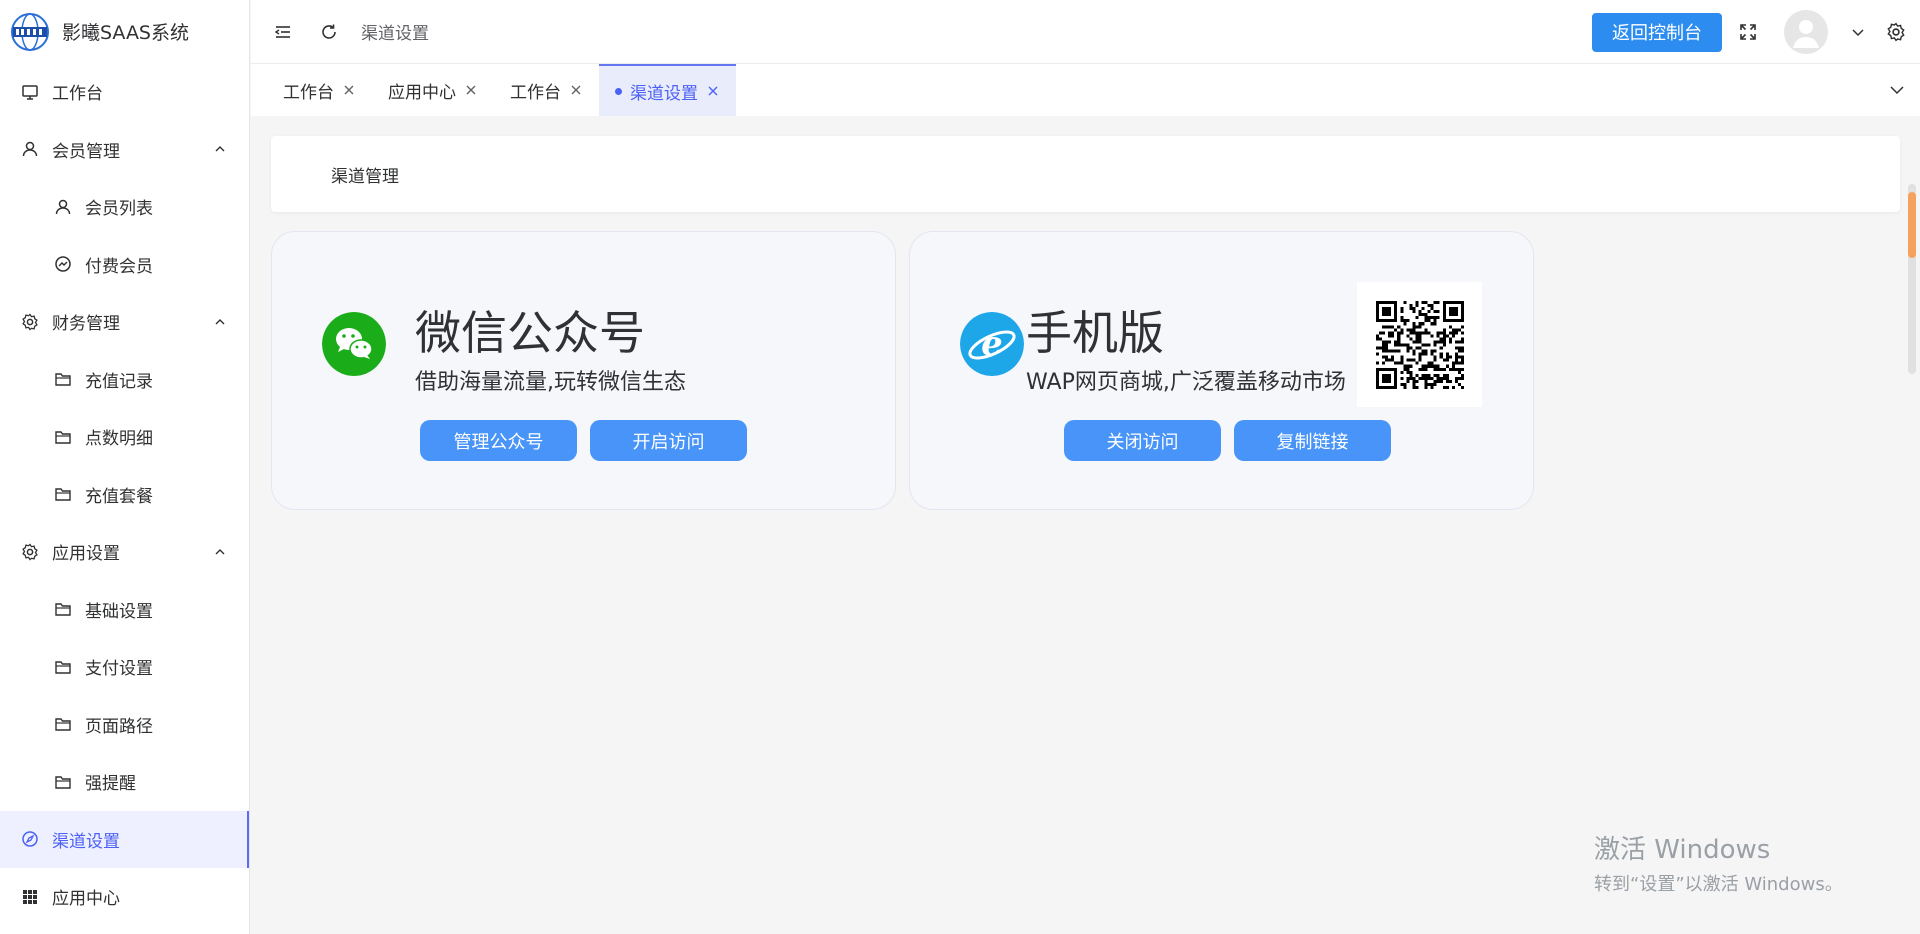  I want to click on brand: 影曦SAAS系统, so click(124, 31).